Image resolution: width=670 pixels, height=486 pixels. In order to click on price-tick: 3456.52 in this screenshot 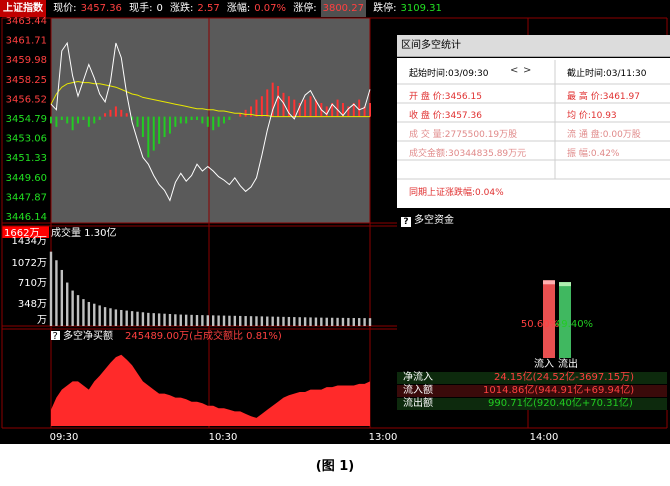, I will do `click(26, 99)`.